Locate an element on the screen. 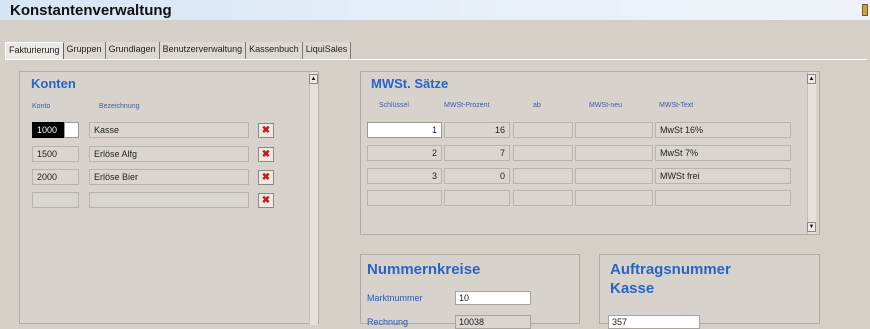 The height and width of the screenshot is (329, 870). mwst-row-1-ab is located at coordinates (543, 130).